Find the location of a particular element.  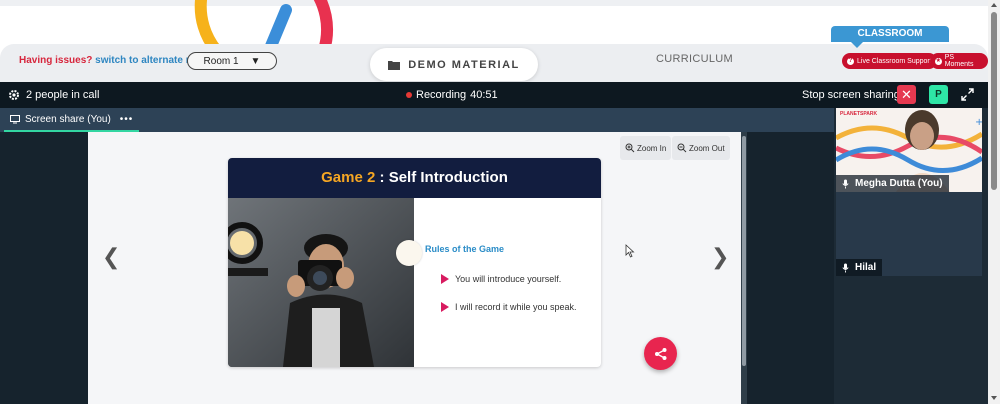

caret-down-icon: ▼ is located at coordinates (255, 61).